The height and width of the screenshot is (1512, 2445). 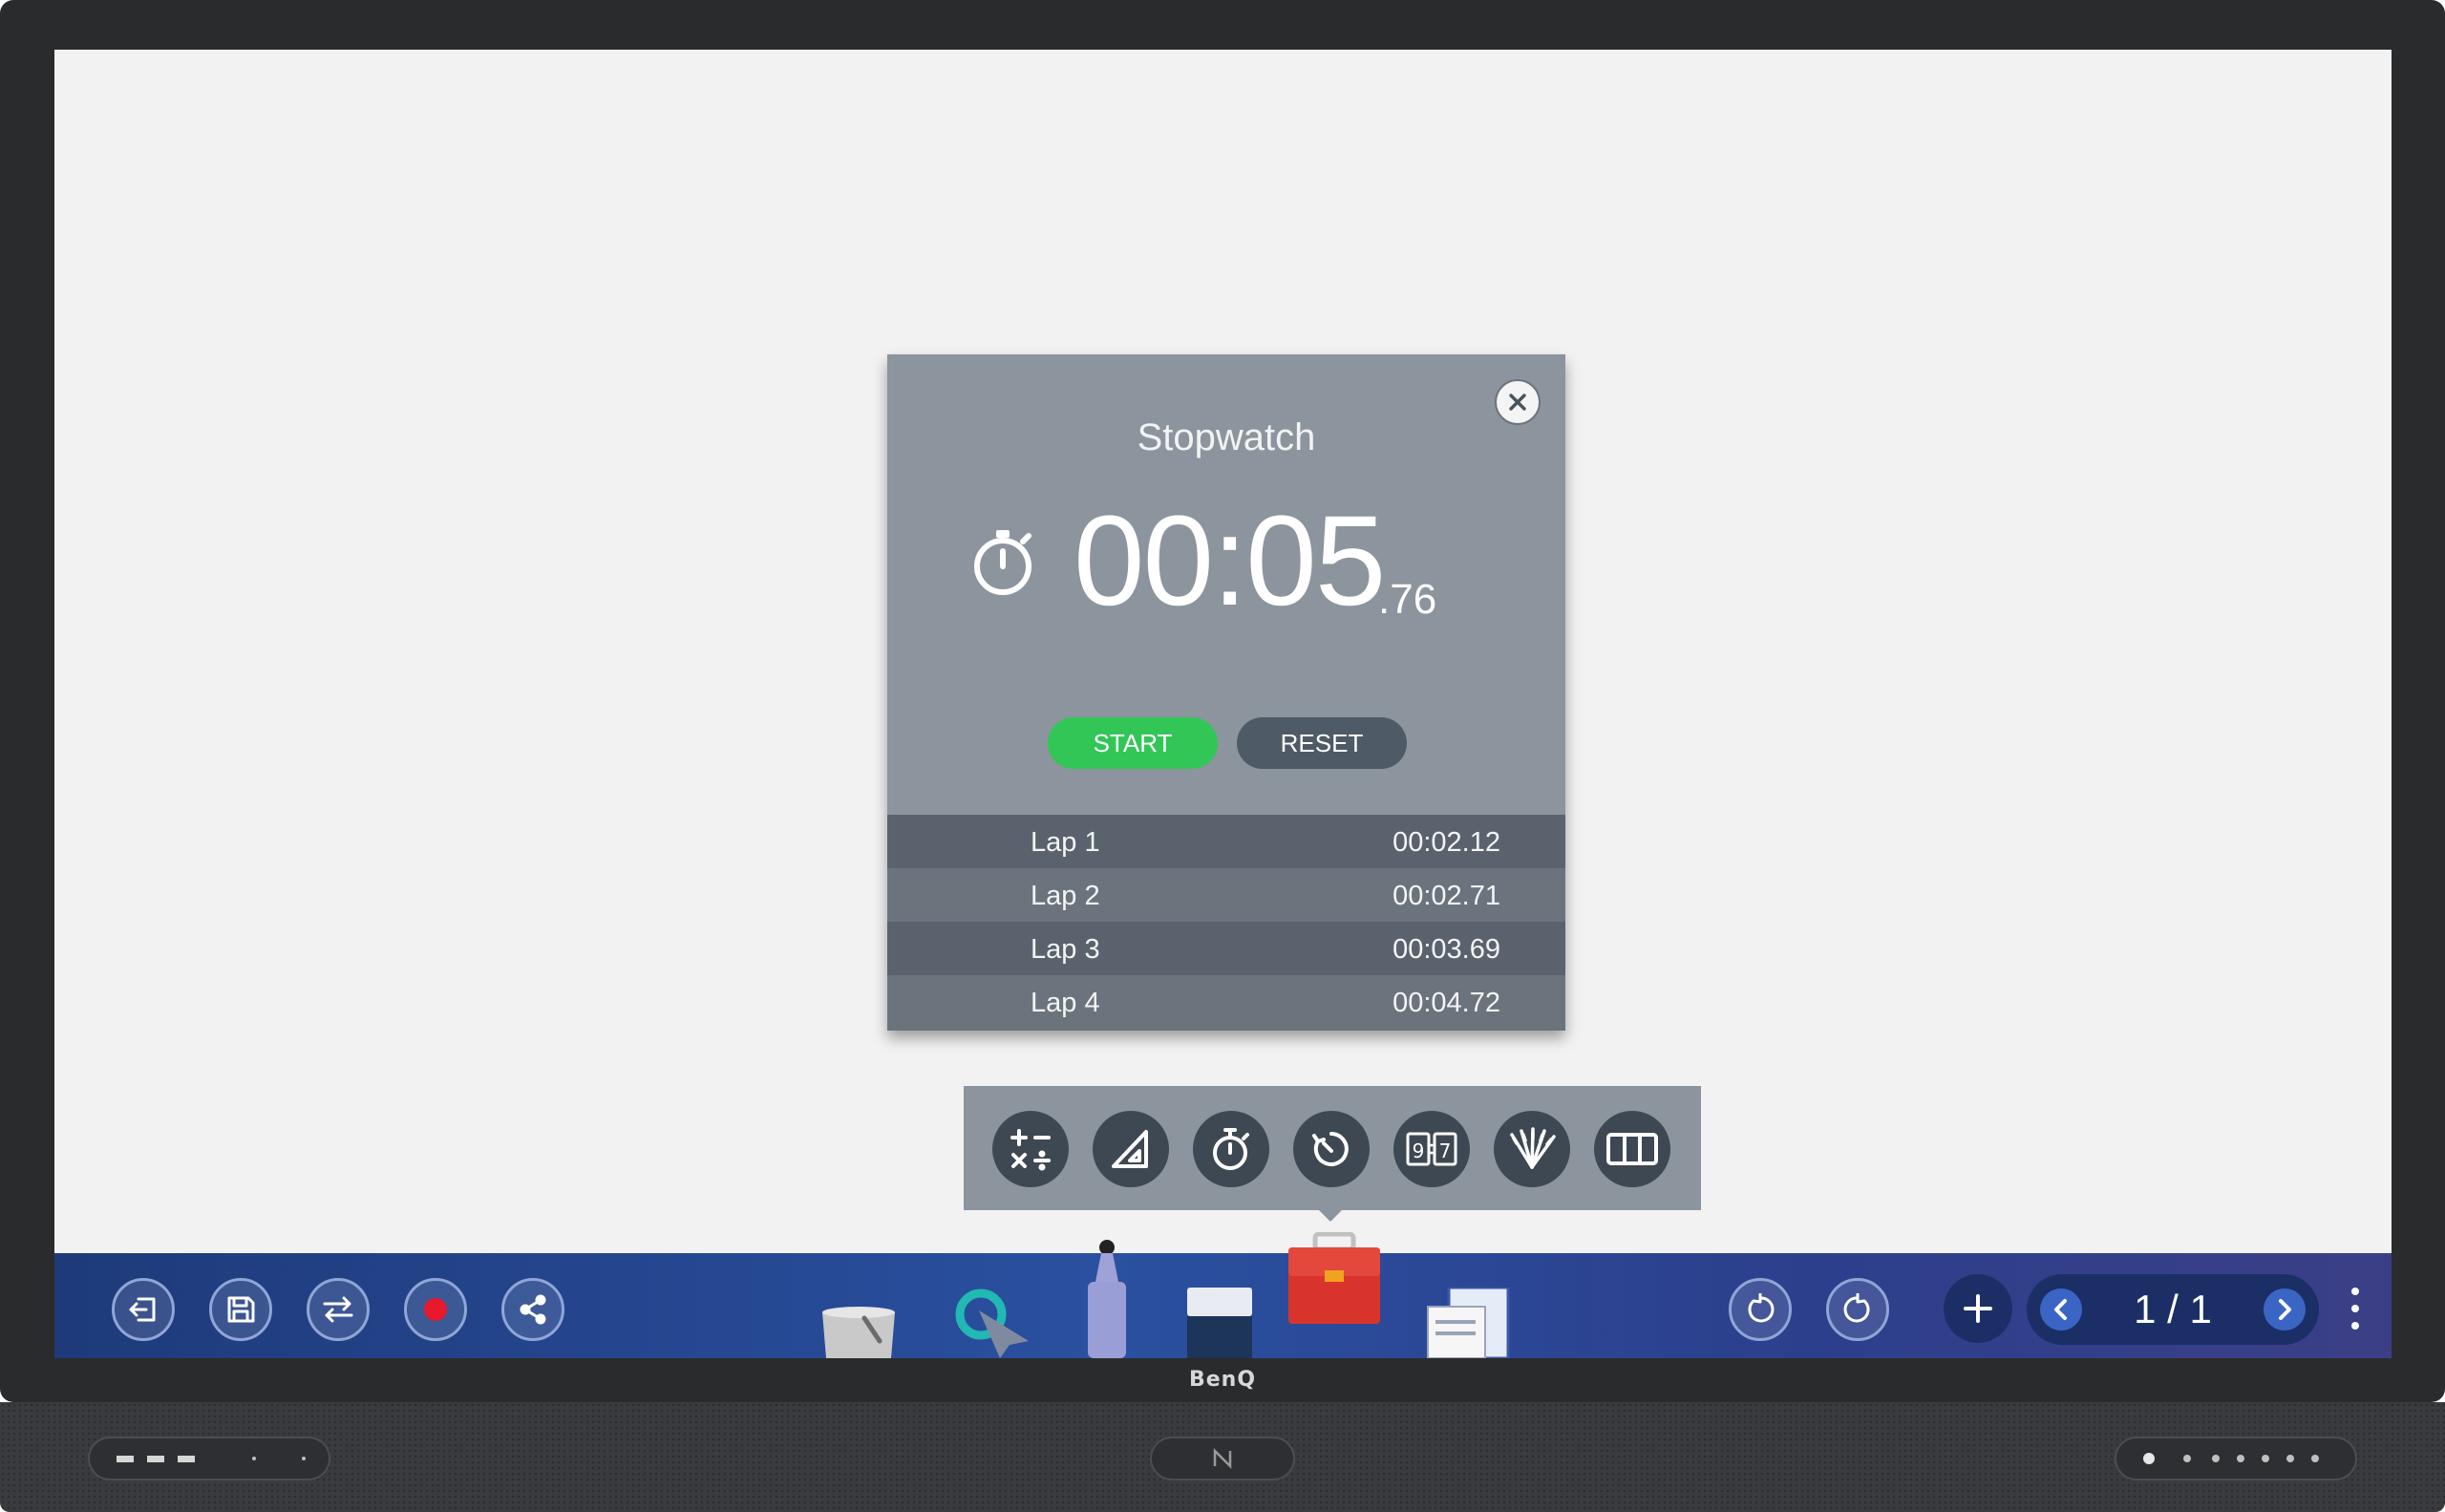 I want to click on calculator-icon, so click(x=1030, y=1150).